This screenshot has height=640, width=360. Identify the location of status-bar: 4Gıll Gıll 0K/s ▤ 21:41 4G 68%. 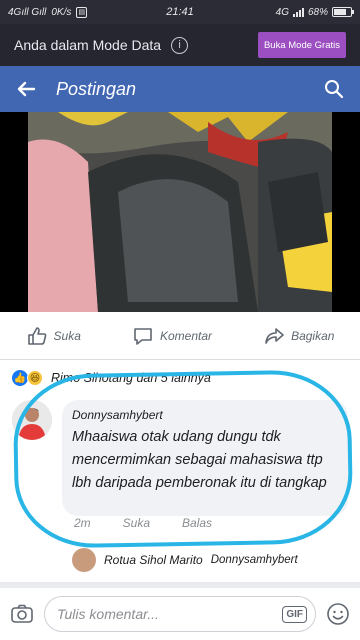
(180, 12).